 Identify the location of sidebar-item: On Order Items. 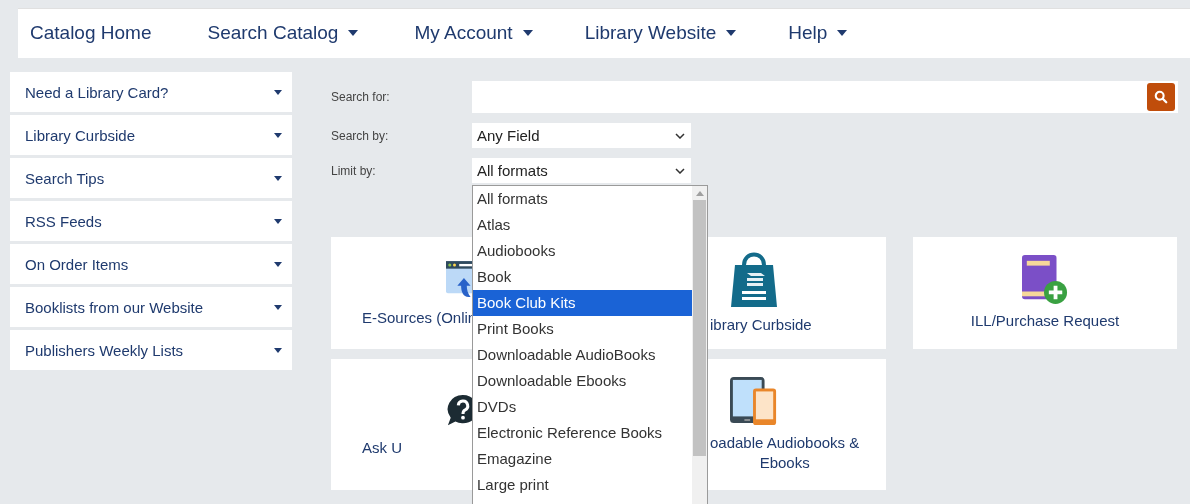
(151, 264).